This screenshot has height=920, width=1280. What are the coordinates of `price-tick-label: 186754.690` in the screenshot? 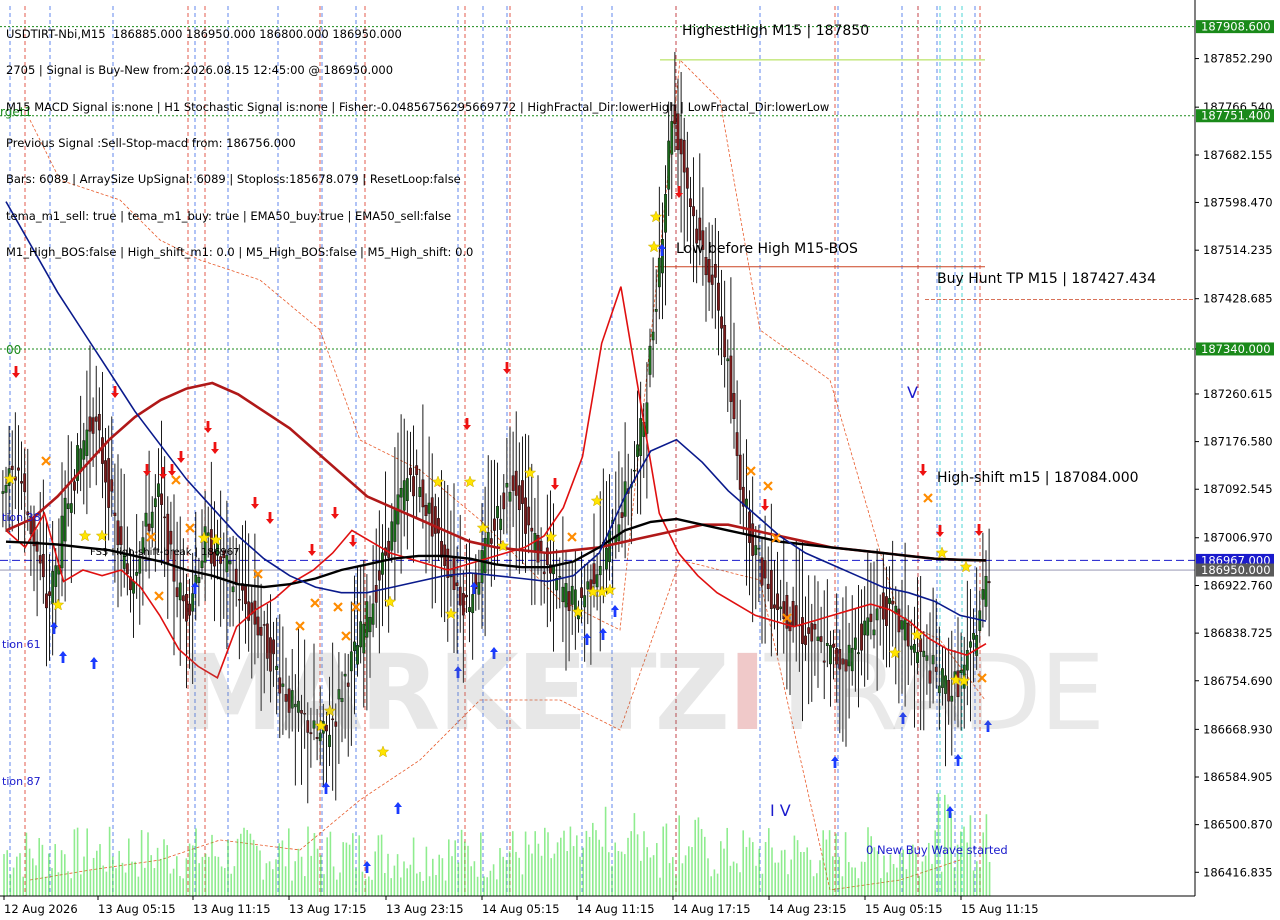 It's located at (1238, 681).